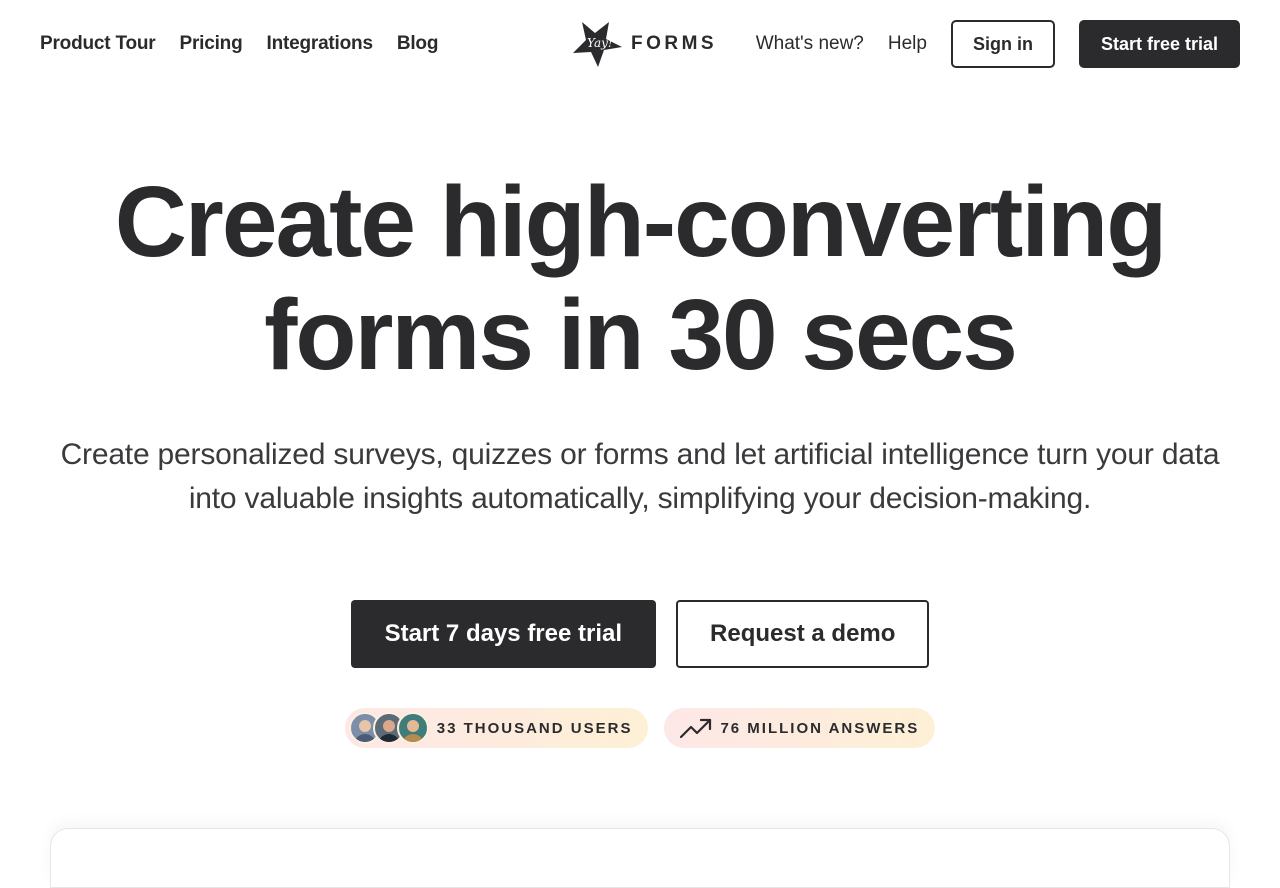 The width and height of the screenshot is (1280, 888). What do you see at coordinates (820, 728) in the screenshot?
I see `answers-count-text: 76 MILLION ANSWERS` at bounding box center [820, 728].